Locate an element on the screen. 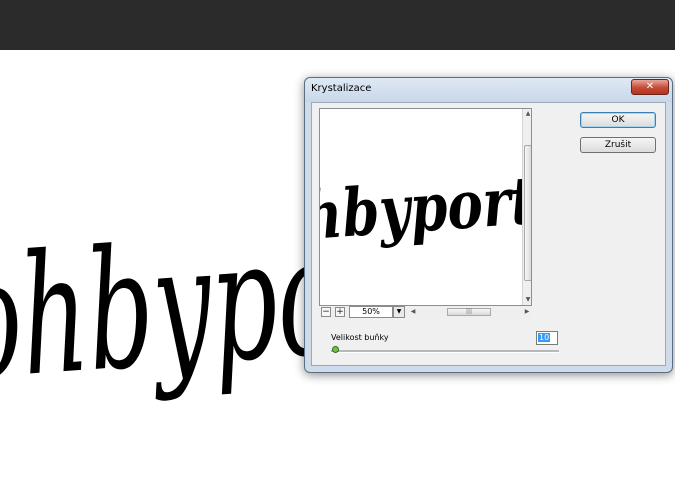  cell-size-slider is located at coordinates (445, 351).